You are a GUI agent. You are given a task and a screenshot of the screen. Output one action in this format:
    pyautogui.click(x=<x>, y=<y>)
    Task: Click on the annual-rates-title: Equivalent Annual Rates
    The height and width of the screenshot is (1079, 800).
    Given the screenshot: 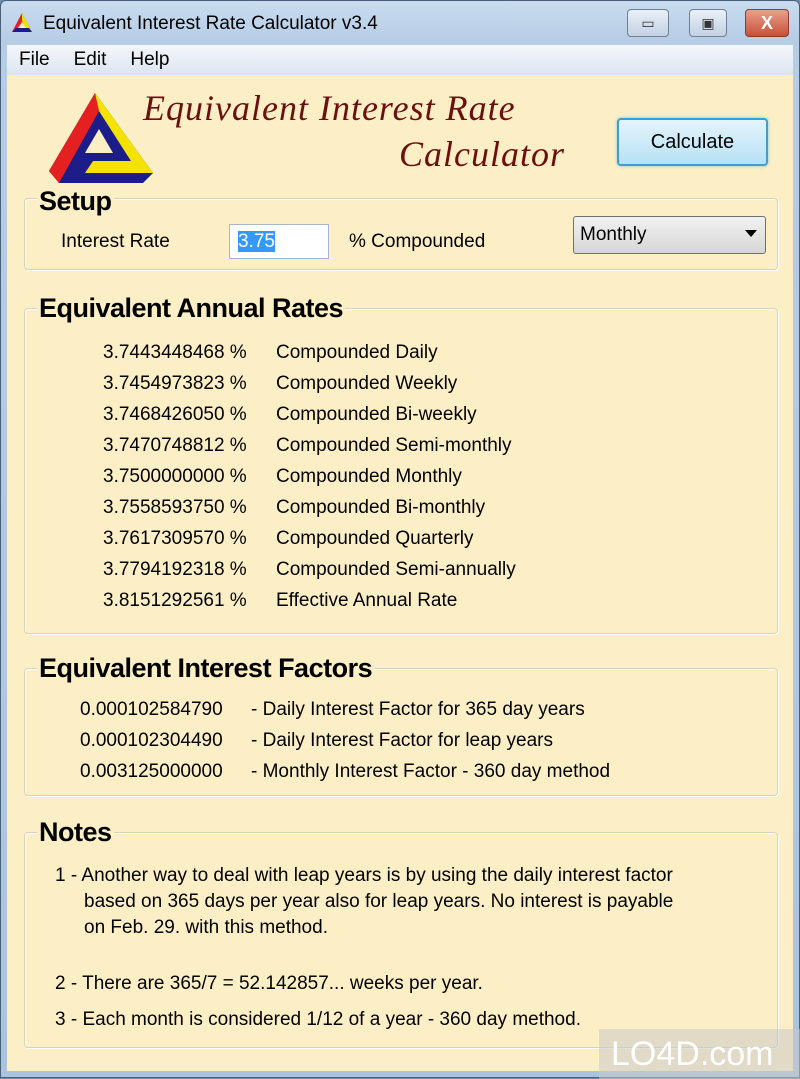 What is the action you would take?
    pyautogui.click(x=191, y=308)
    